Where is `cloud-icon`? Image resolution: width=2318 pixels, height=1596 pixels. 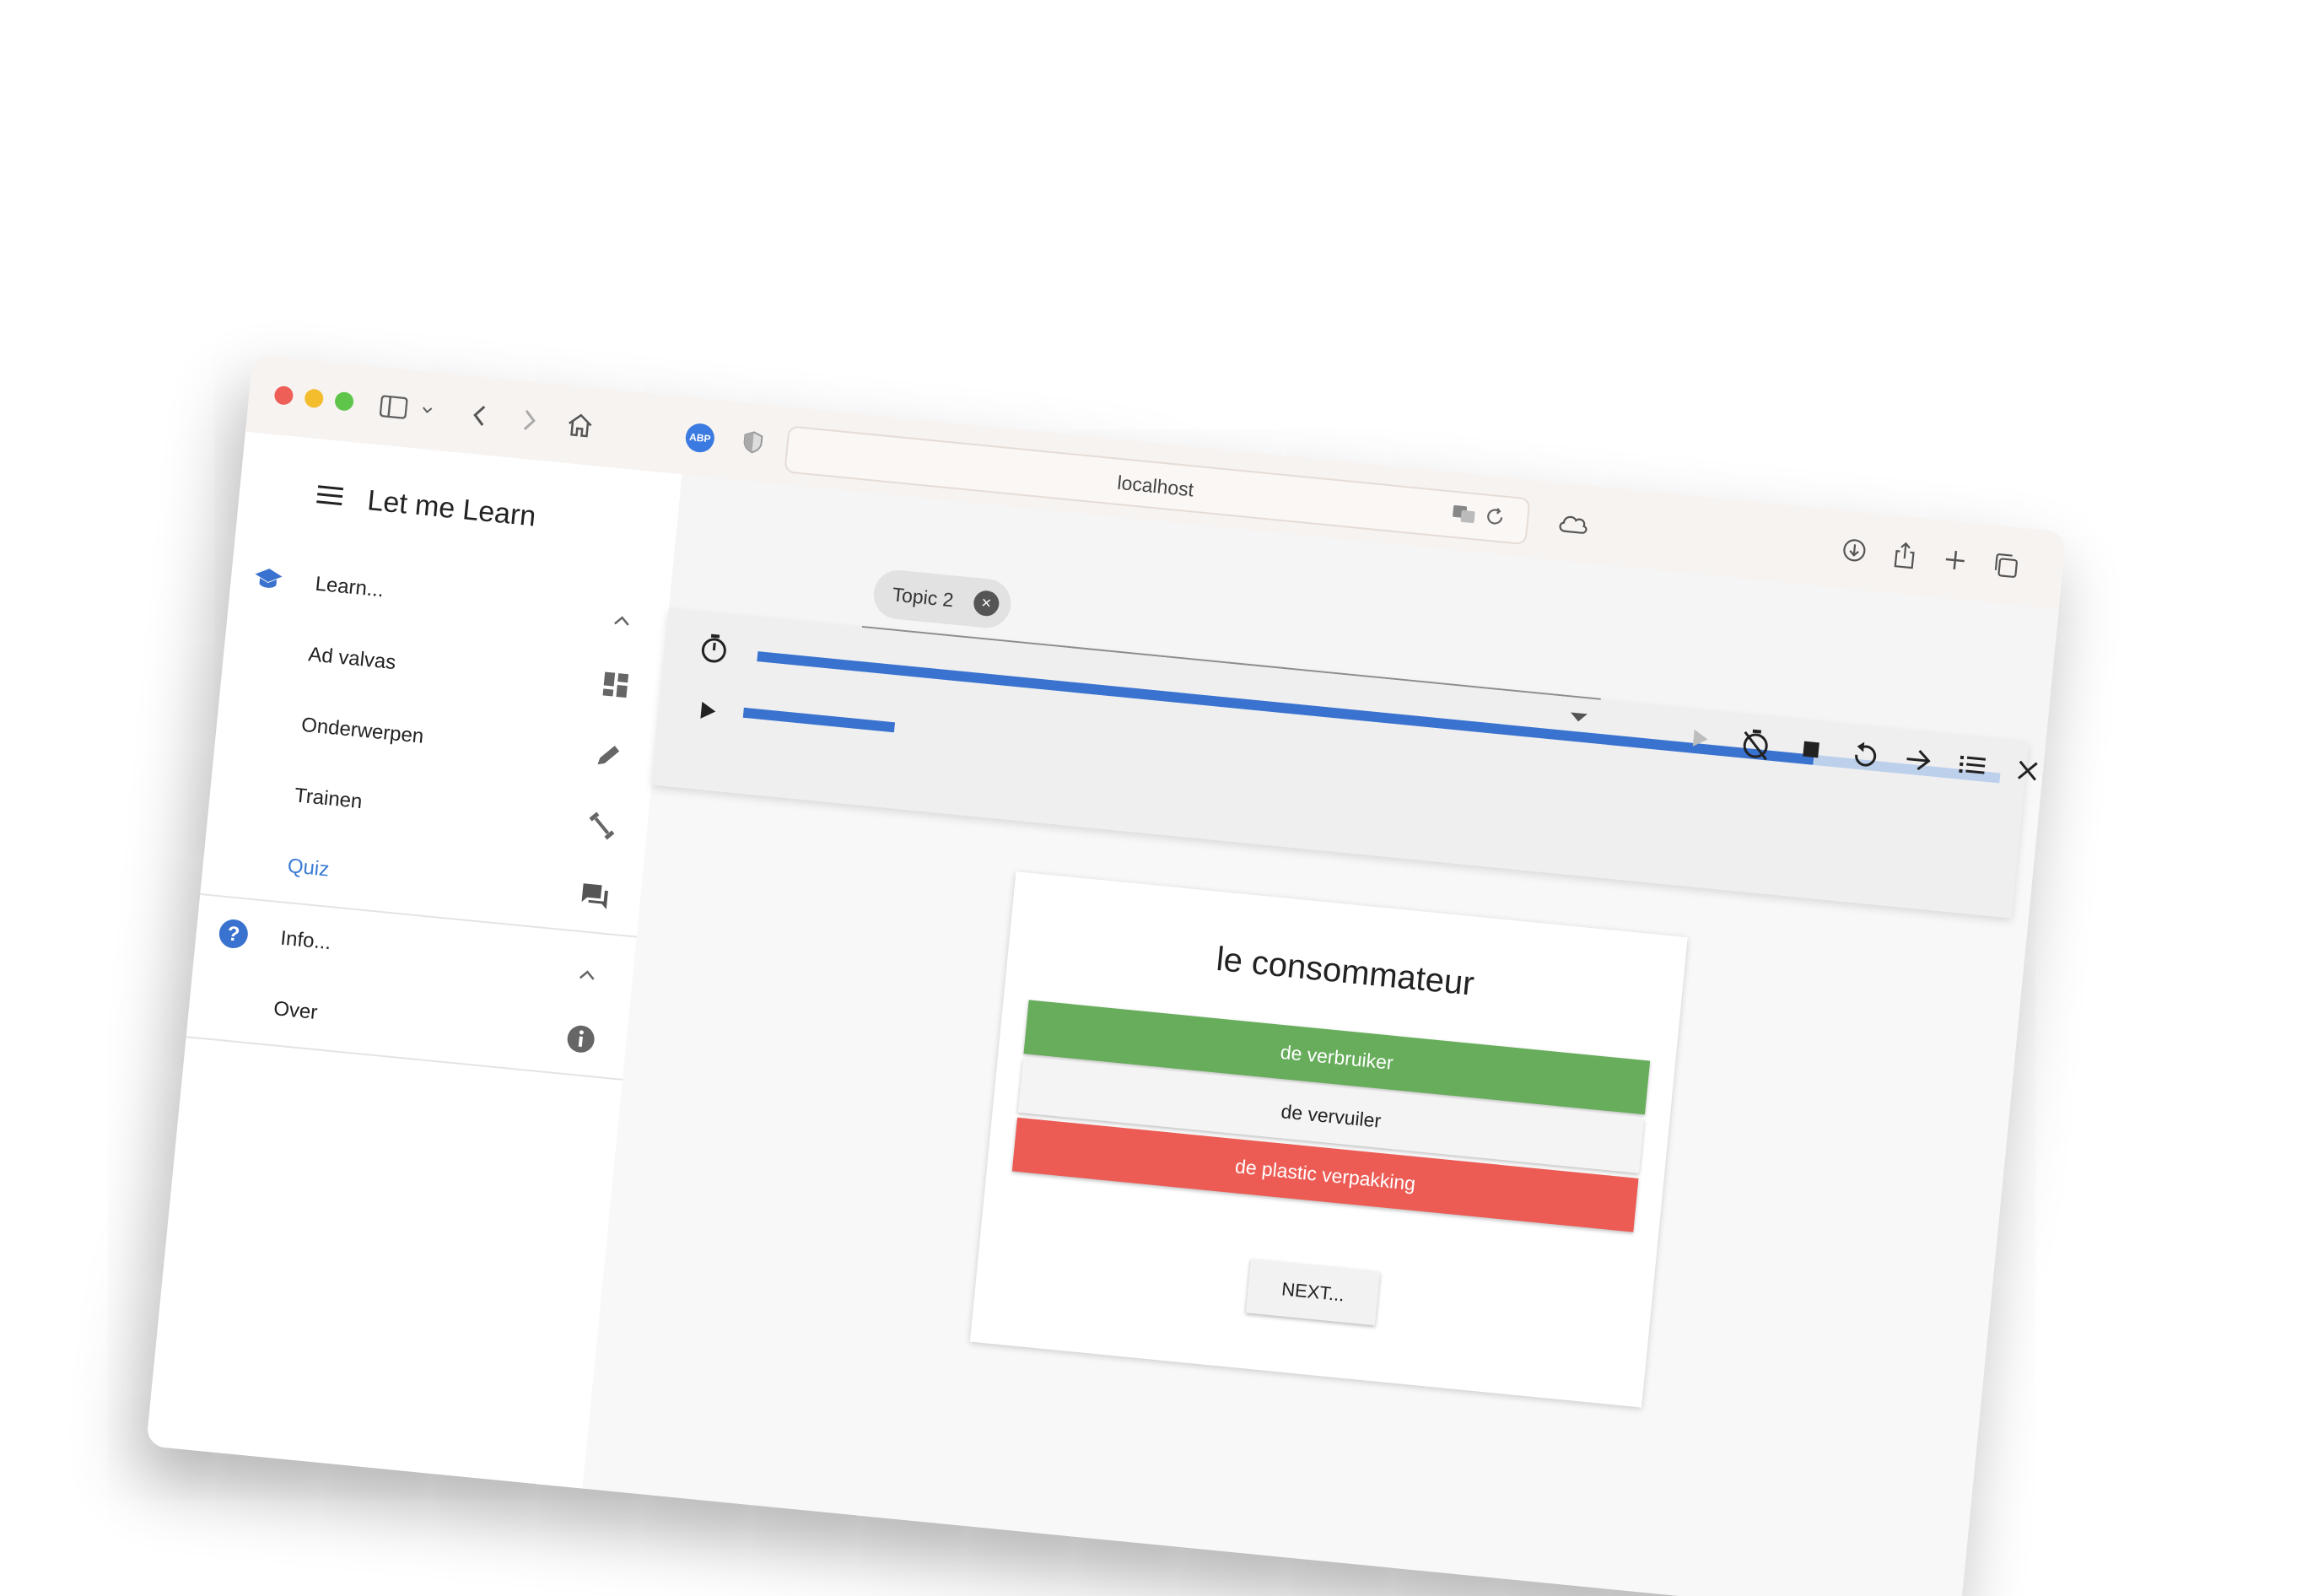
cloud-icon is located at coordinates (1573, 523).